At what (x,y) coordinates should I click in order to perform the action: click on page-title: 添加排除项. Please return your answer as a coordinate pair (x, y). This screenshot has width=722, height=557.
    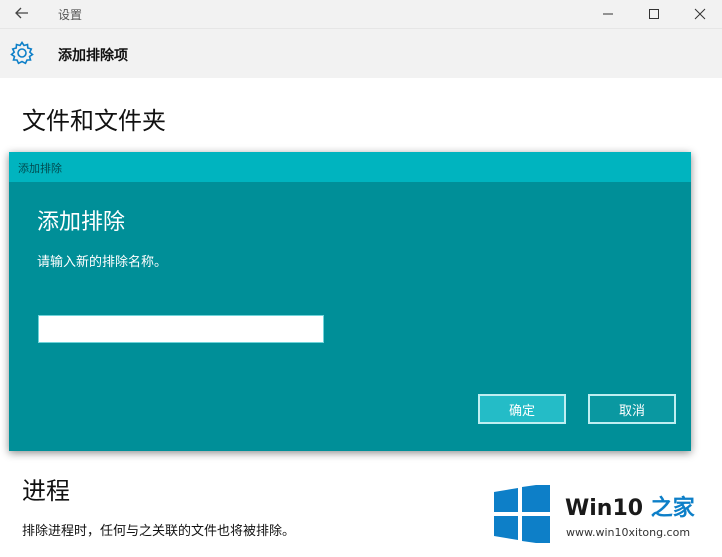
    Looking at the image, I should click on (93, 56).